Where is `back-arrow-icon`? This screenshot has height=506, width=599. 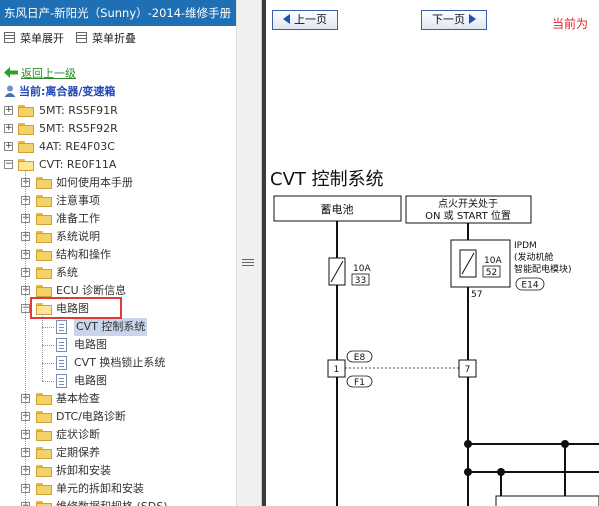 back-arrow-icon is located at coordinates (11, 72).